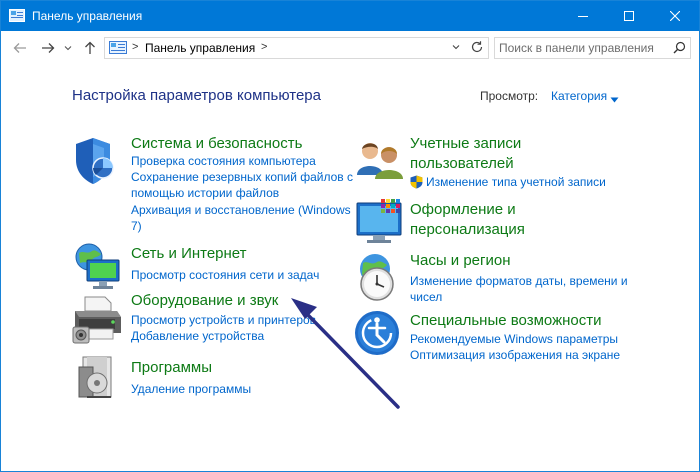  I want to click on view-by-label: Просмотр:, so click(509, 96).